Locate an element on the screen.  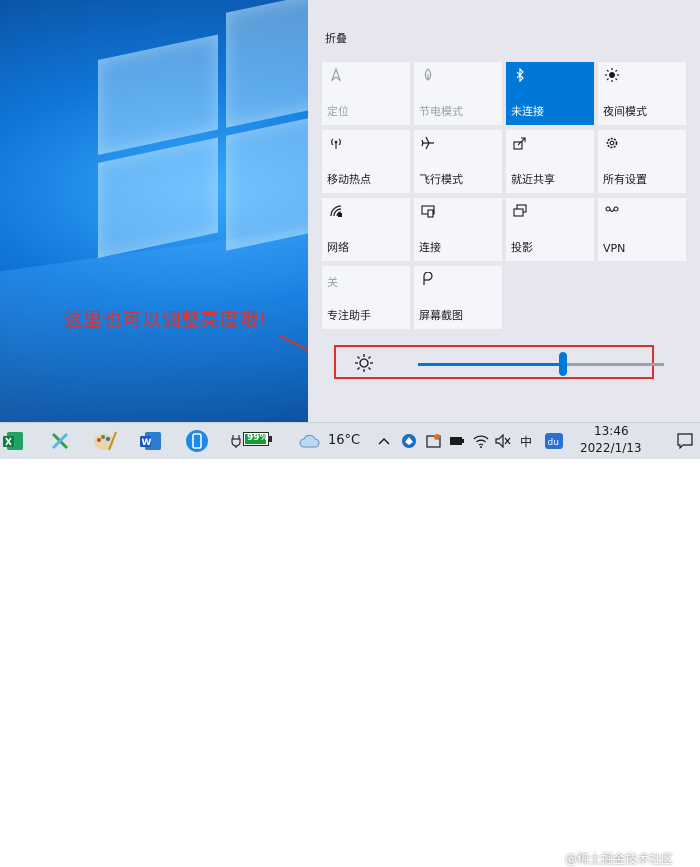
tile-label: 夜间模式 is located at coordinates (625, 111).